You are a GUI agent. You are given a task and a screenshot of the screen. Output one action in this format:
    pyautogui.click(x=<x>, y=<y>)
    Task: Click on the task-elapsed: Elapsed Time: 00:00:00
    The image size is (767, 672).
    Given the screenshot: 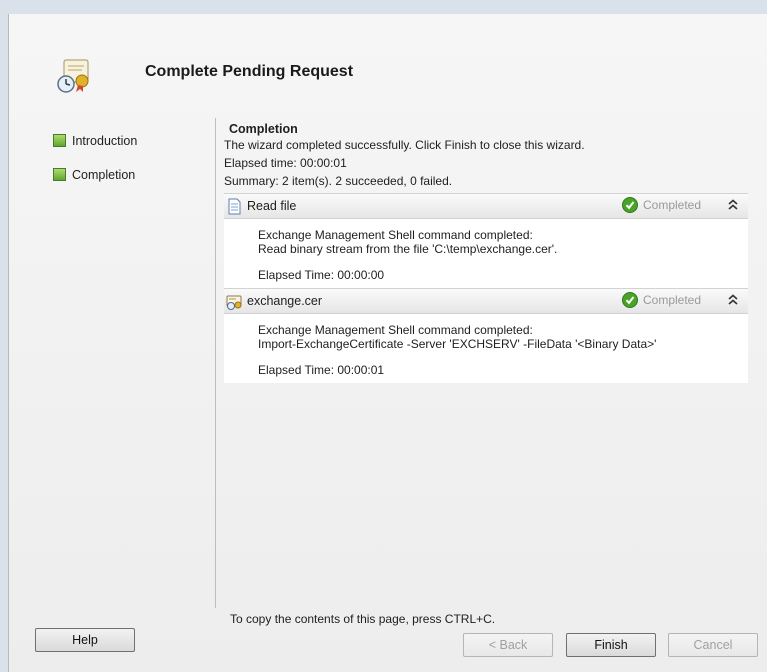 What is the action you would take?
    pyautogui.click(x=321, y=275)
    